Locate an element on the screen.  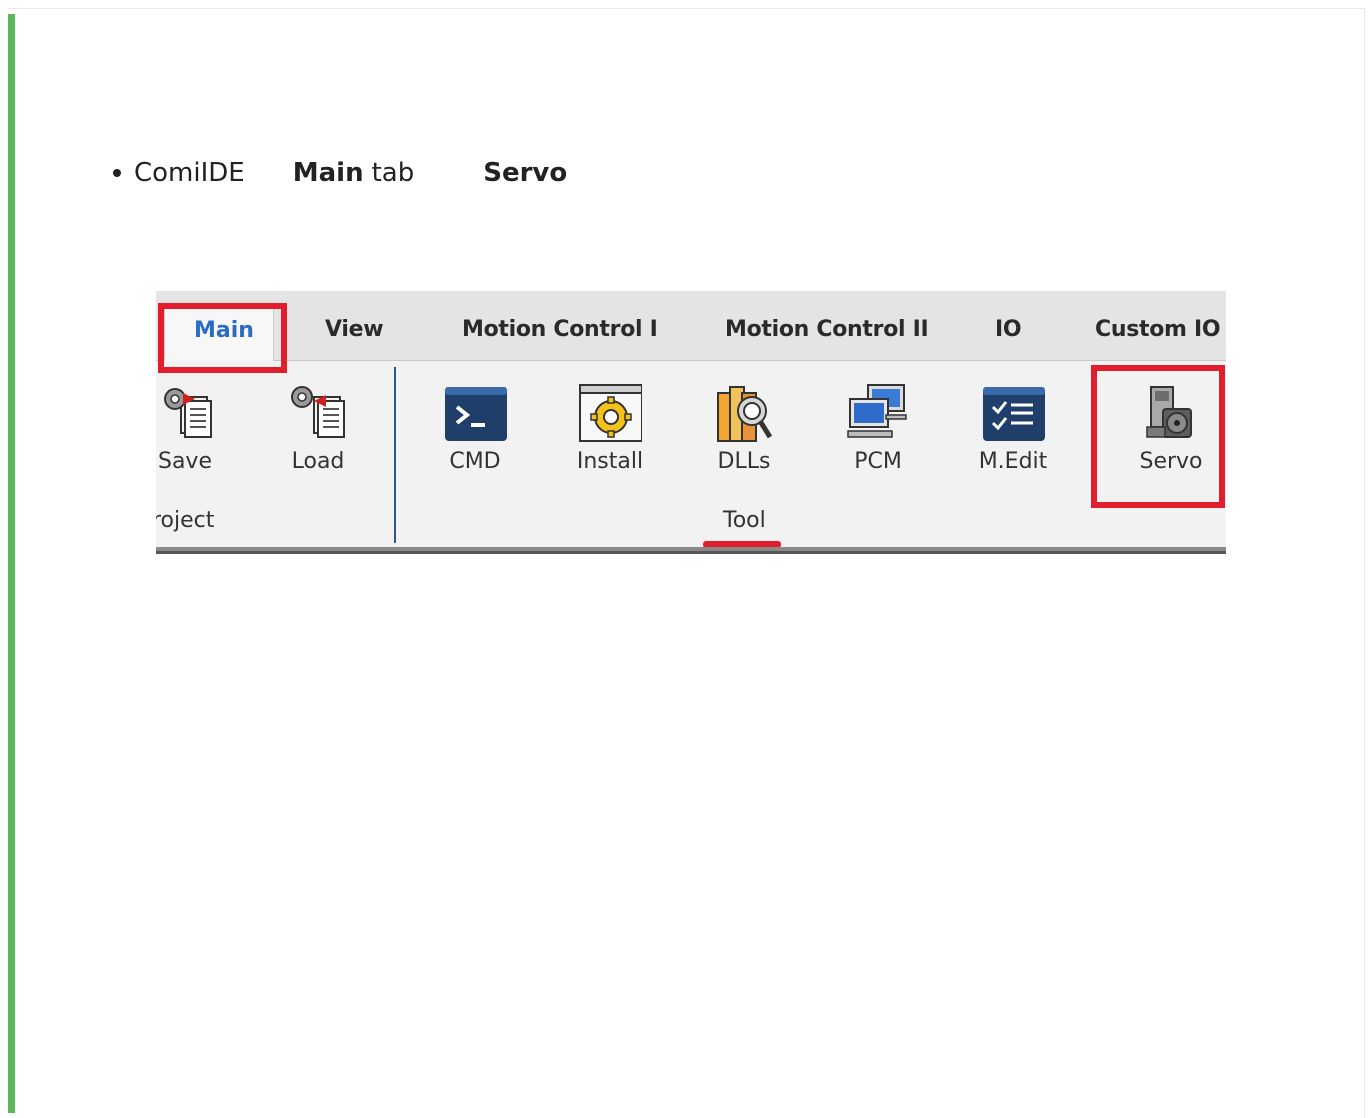
load-icon is located at coordinates (318, 412).